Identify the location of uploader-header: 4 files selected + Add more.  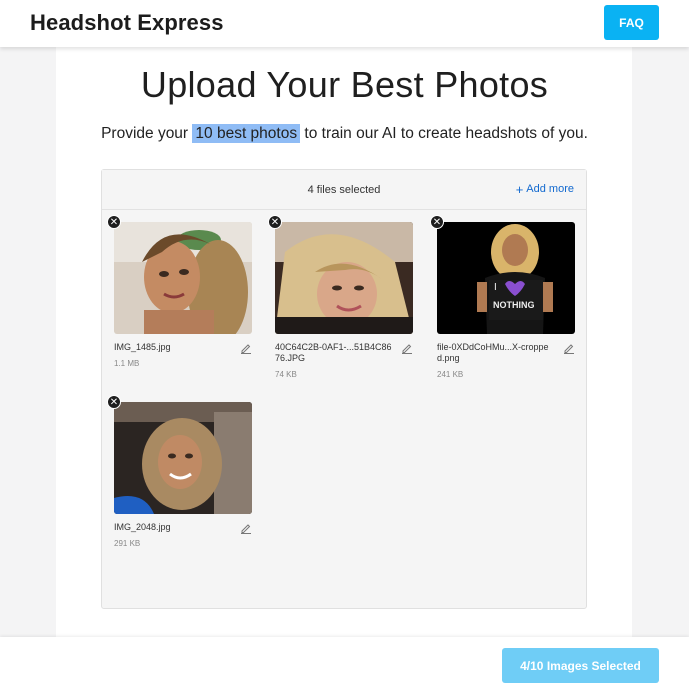
(344, 190).